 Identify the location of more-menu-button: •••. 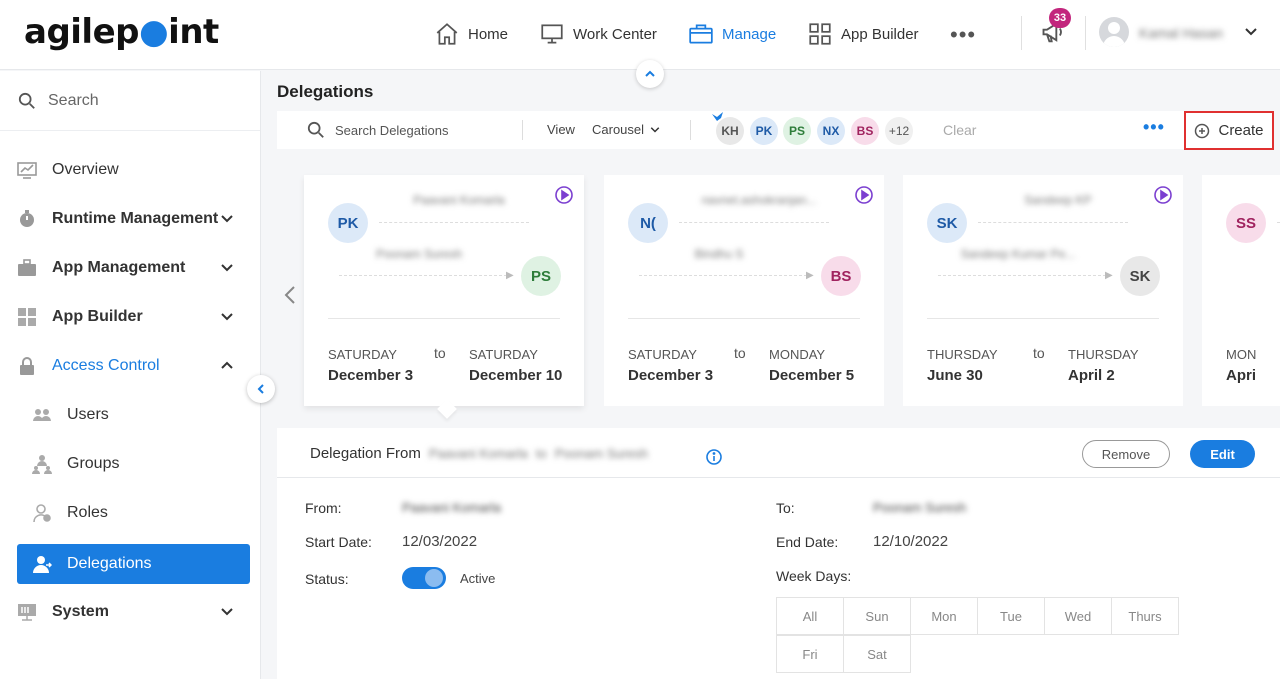
(963, 35).